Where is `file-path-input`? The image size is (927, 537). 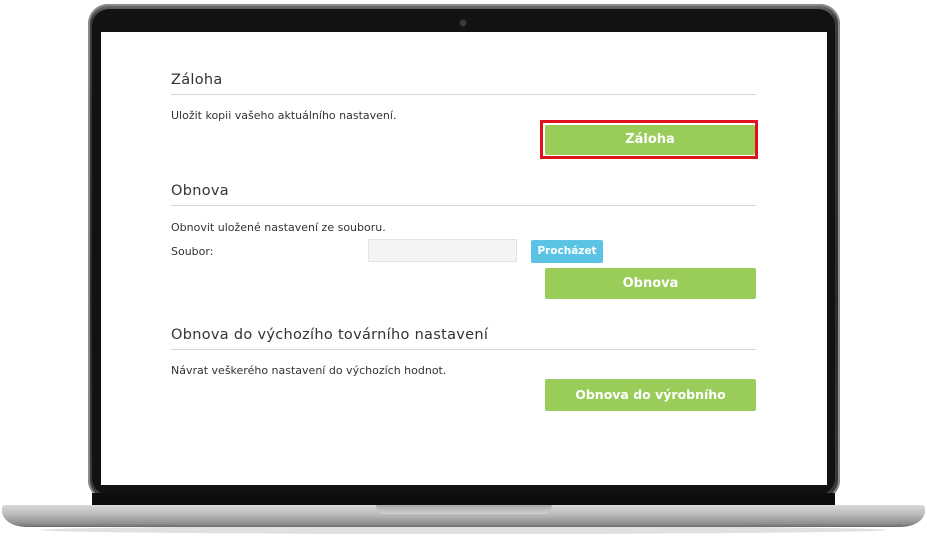 file-path-input is located at coordinates (442, 250).